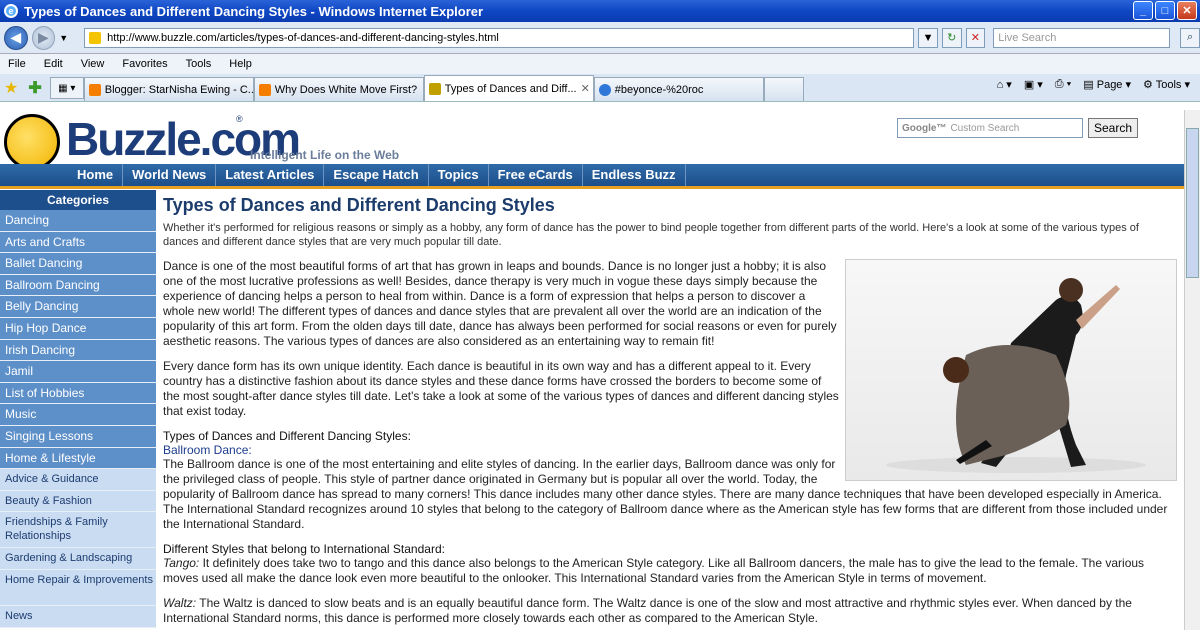 This screenshot has height=630, width=1200. I want to click on history-dropdown-icon: ▼, so click(63, 38).